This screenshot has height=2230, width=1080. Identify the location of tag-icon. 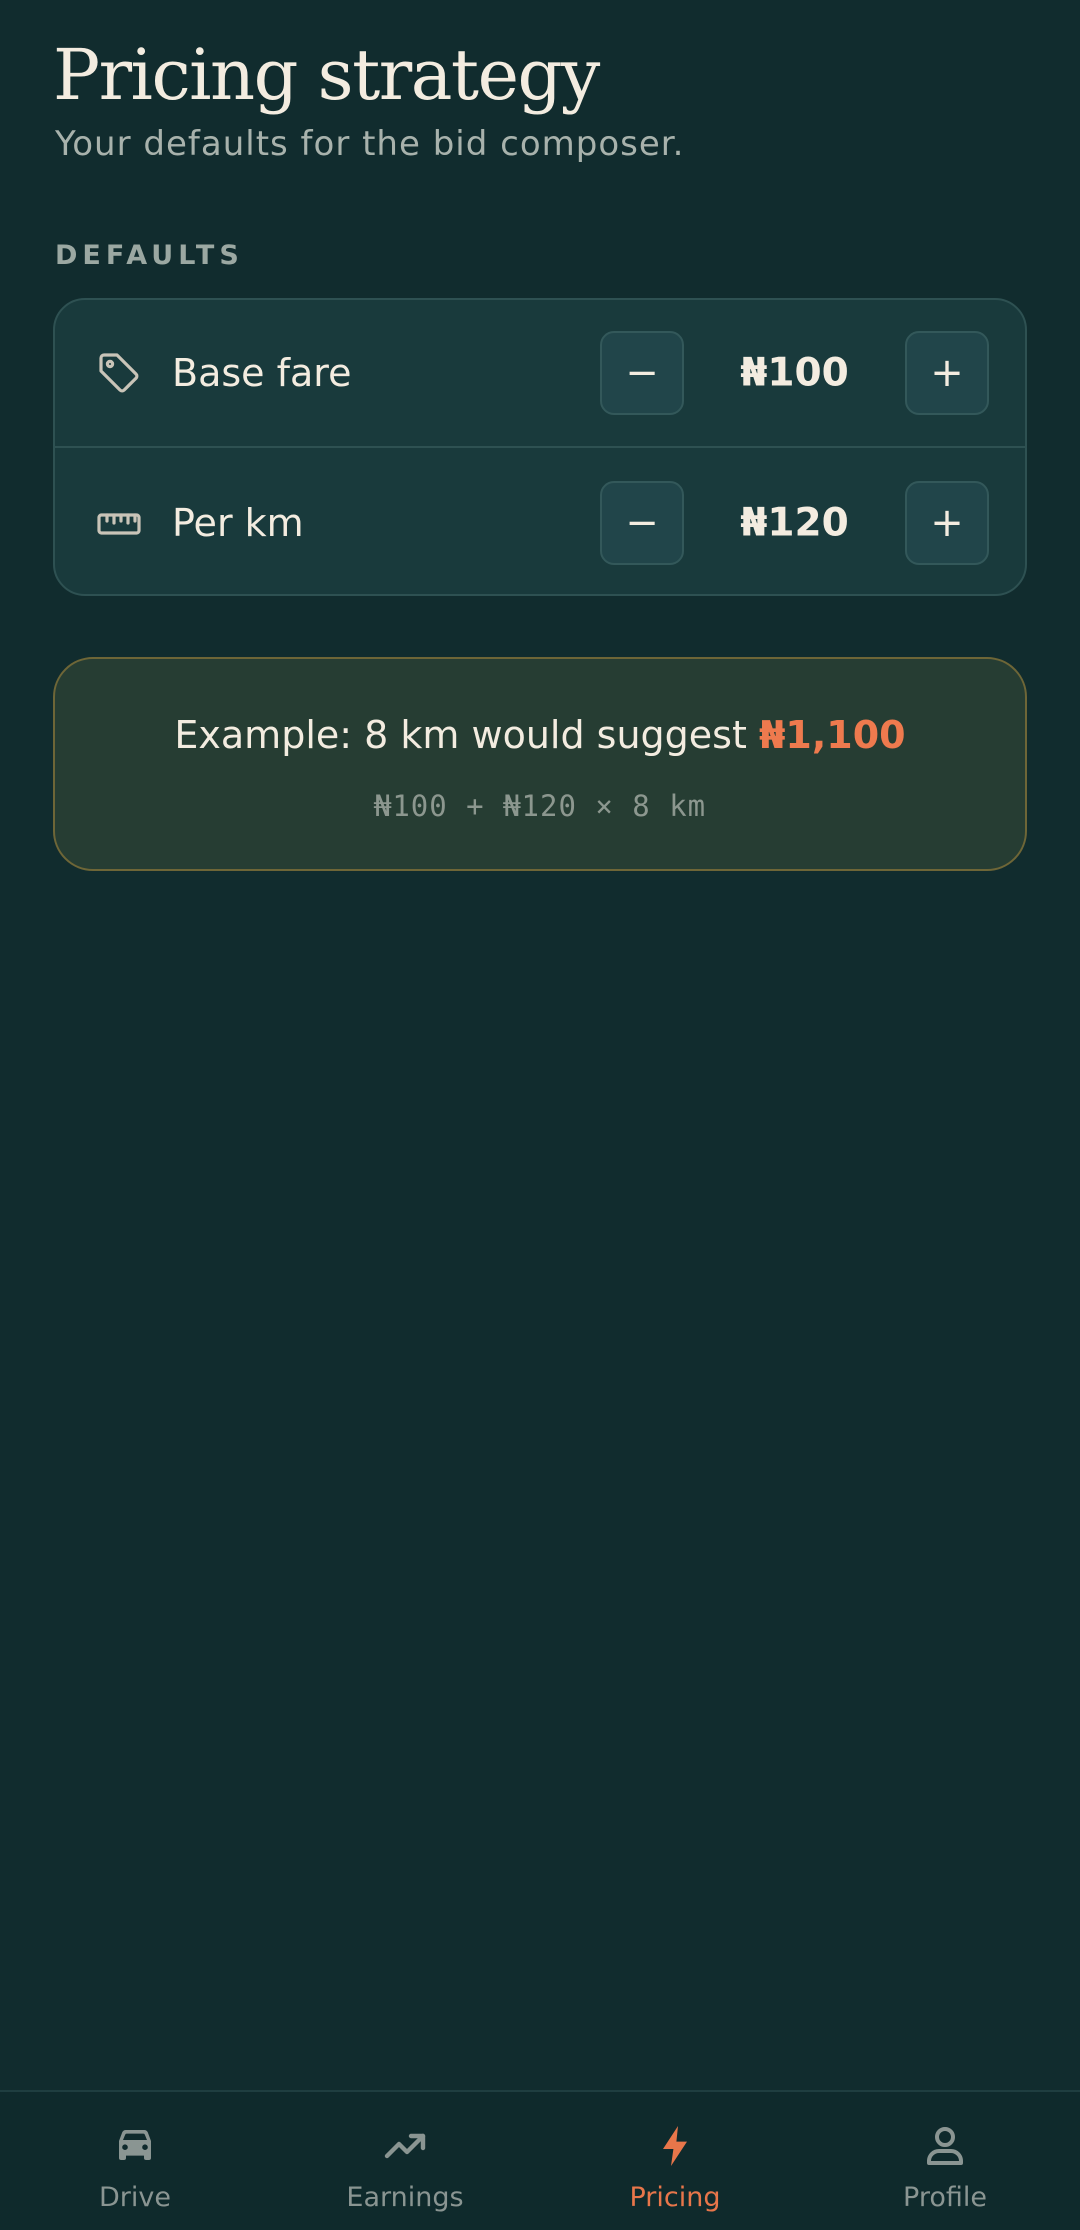
(119, 373).